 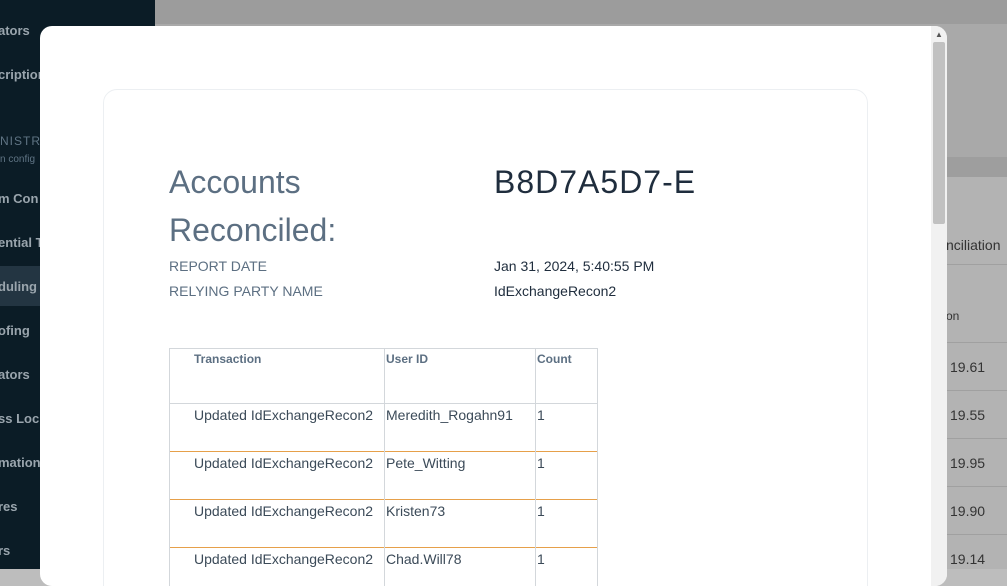 I want to click on sidebar-item: duling, so click(x=18, y=286).